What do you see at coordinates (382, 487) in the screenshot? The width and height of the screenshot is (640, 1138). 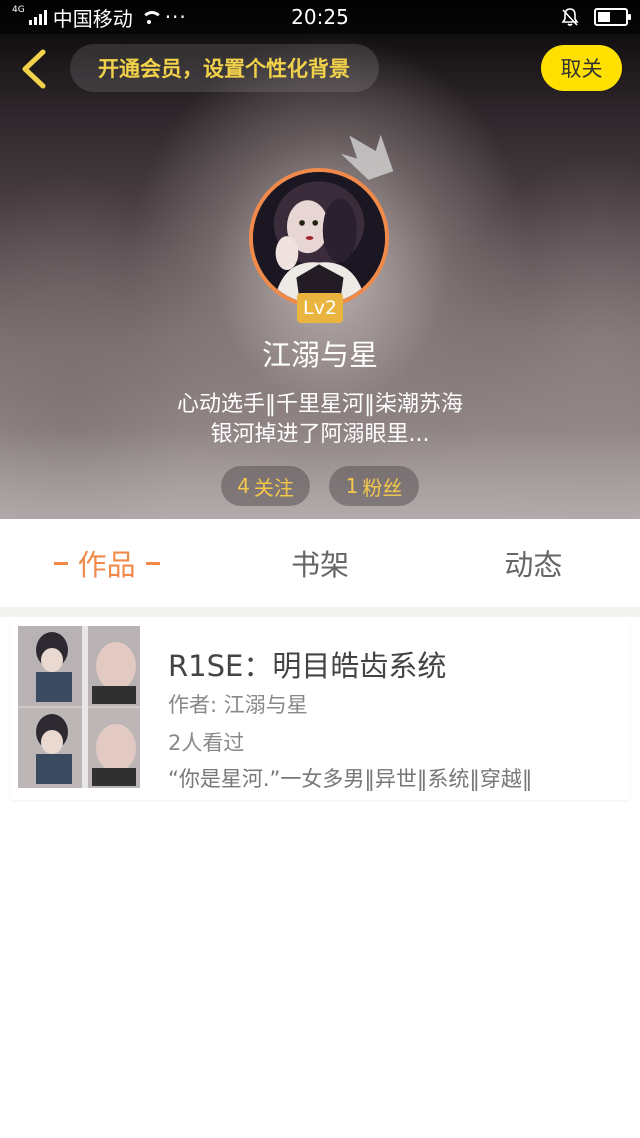 I see `fans-label: 粉丝` at bounding box center [382, 487].